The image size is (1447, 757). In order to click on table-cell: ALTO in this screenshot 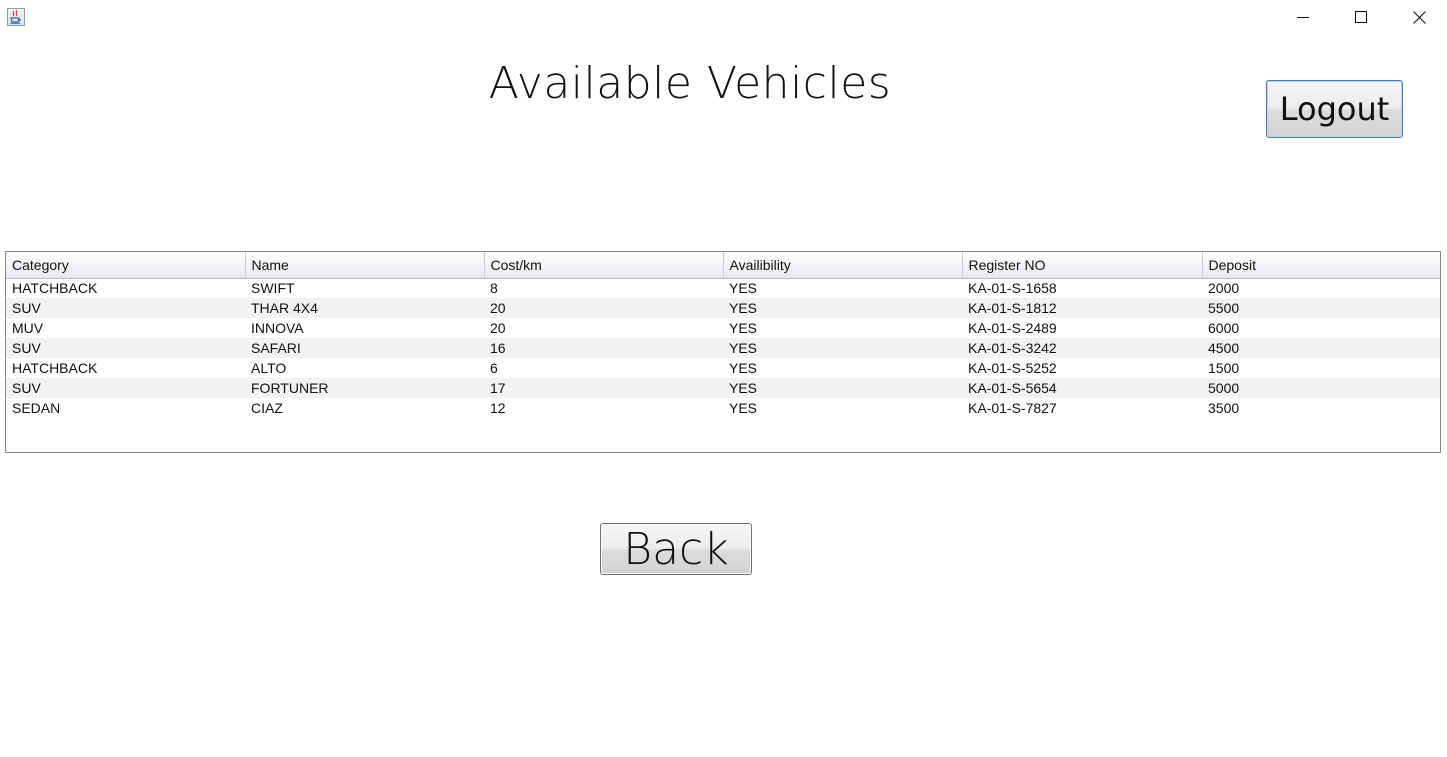, I will do `click(364, 368)`.